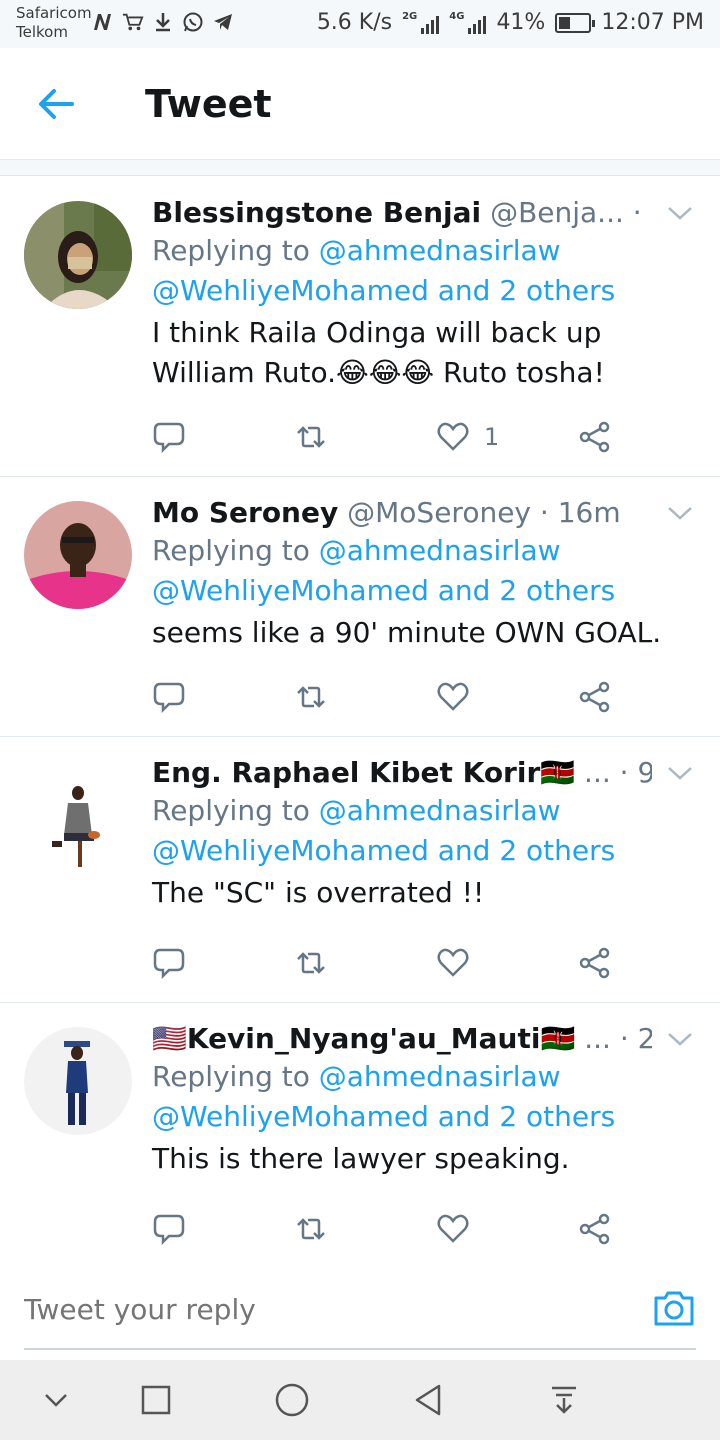 This screenshot has height=1440, width=720. I want to click on recents-square-icon, so click(156, 1400).